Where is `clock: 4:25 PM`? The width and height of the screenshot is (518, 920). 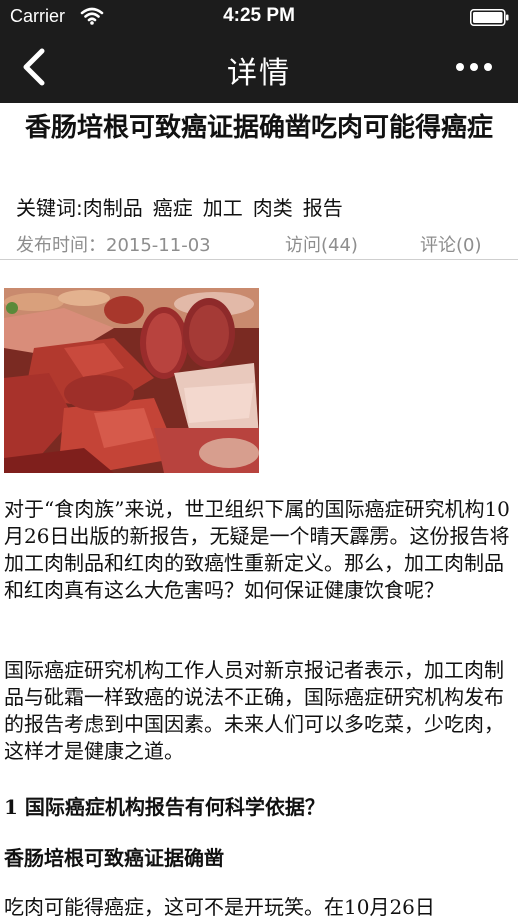
clock: 4:25 PM is located at coordinates (259, 15).